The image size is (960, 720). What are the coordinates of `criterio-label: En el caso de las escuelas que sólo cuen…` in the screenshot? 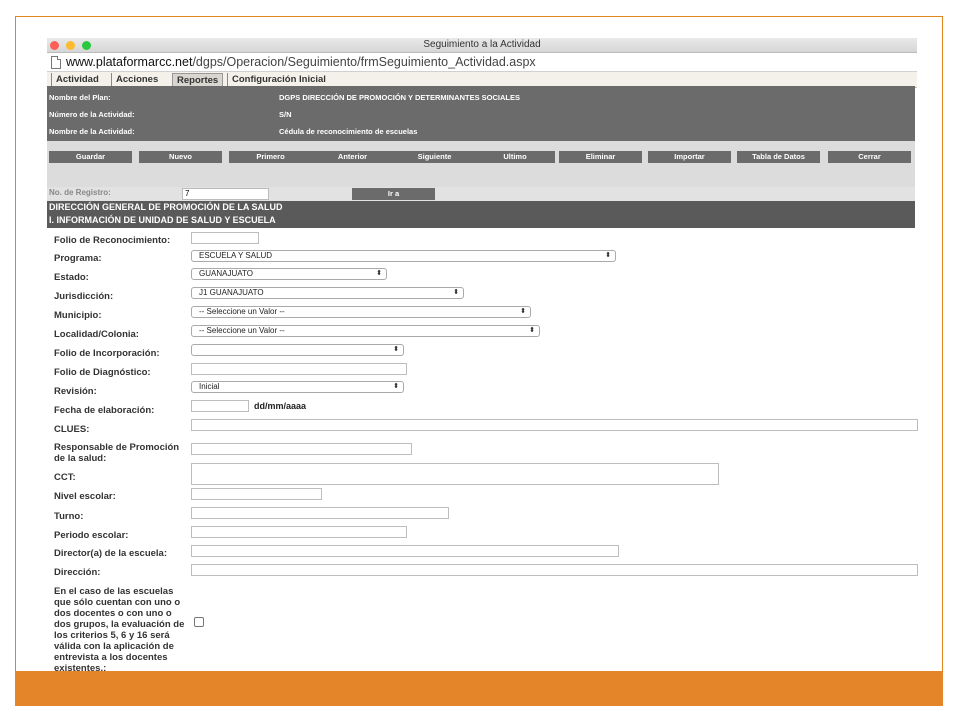 It's located at (119, 630).